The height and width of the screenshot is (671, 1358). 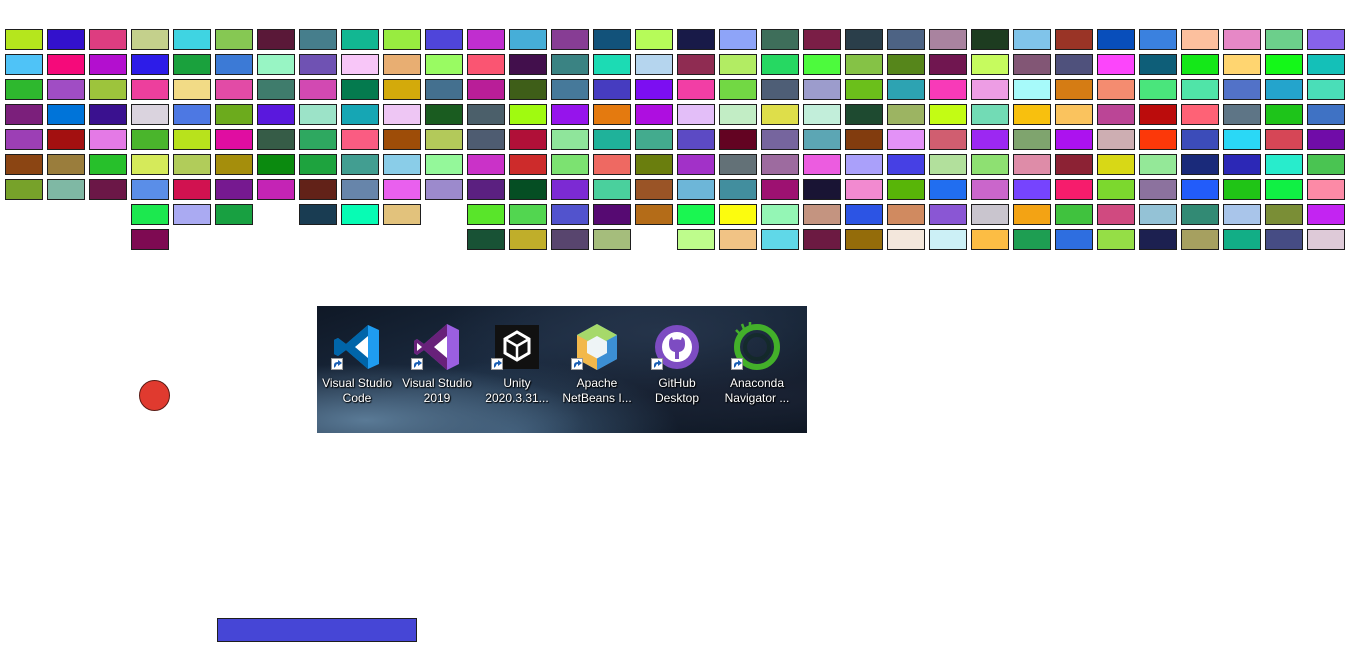 What do you see at coordinates (357, 375) in the screenshot?
I see `desktop-icon-vscode: Visual Studio Code` at bounding box center [357, 375].